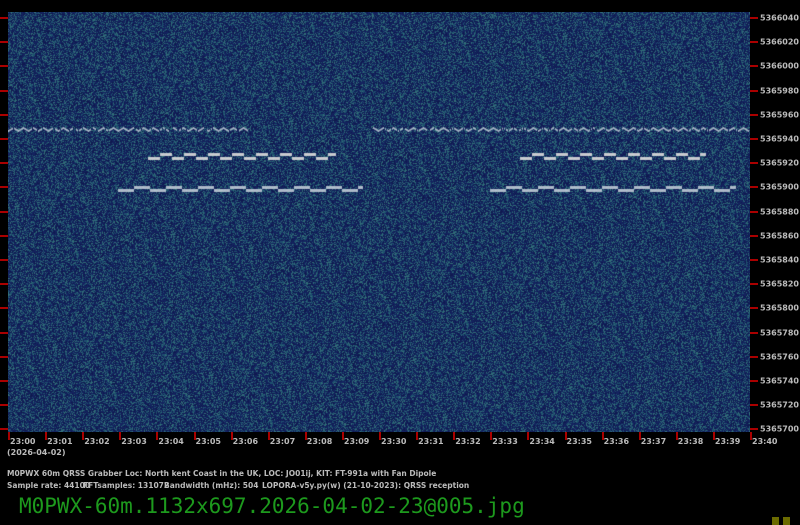 This screenshot has height=525, width=800. I want to click on filename-caption: M0PWX-60m.1132x697.2026-04-02-23@005.jpg, so click(272, 506).